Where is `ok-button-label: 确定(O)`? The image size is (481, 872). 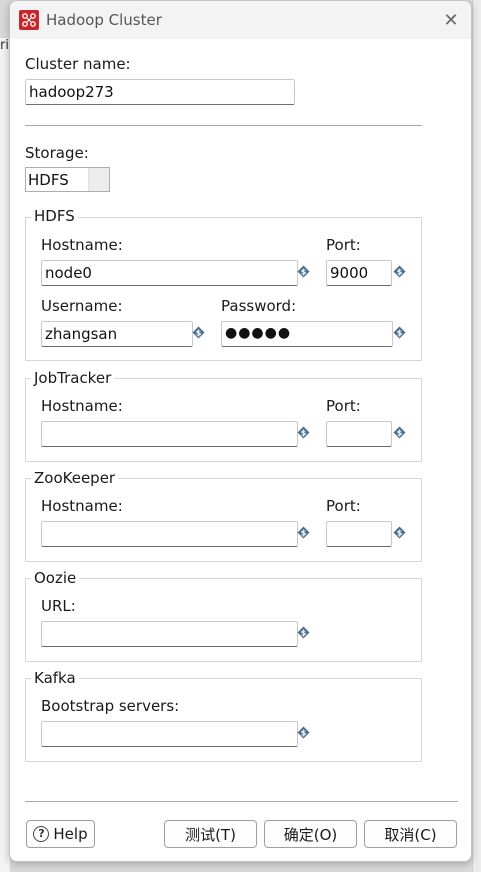
ok-button-label: 确定(O) is located at coordinates (310, 834).